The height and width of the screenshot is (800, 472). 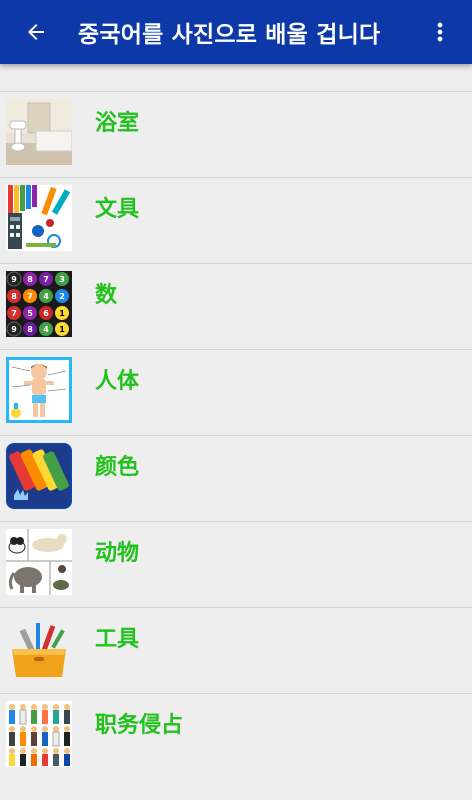 What do you see at coordinates (39, 562) in the screenshot?
I see `animals-icon` at bounding box center [39, 562].